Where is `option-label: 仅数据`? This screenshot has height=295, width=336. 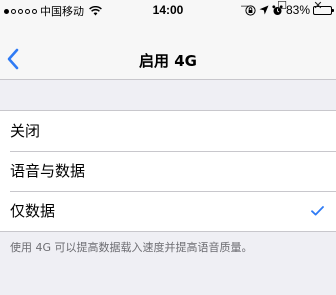
option-label: 仅数据 is located at coordinates (33, 211).